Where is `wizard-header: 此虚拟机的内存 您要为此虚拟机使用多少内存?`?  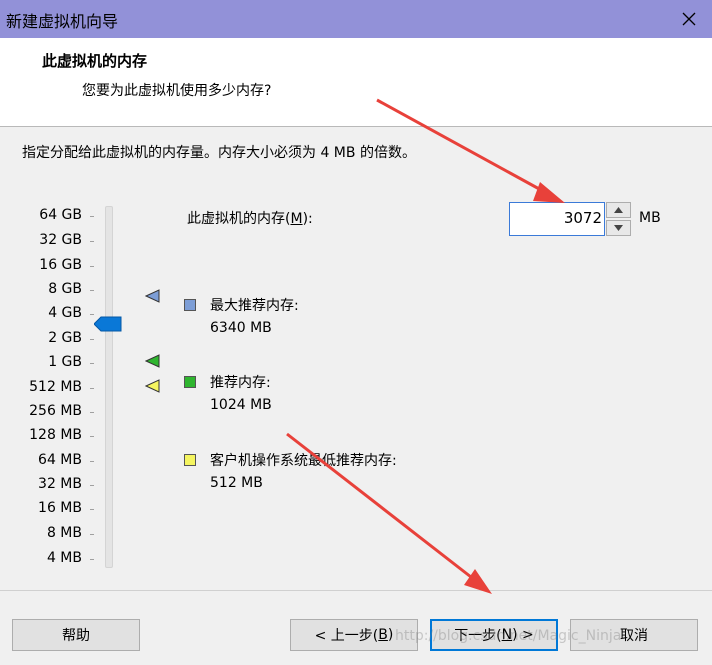 wizard-header: 此虚拟机的内存 您要为此虚拟机使用多少内存? is located at coordinates (356, 82).